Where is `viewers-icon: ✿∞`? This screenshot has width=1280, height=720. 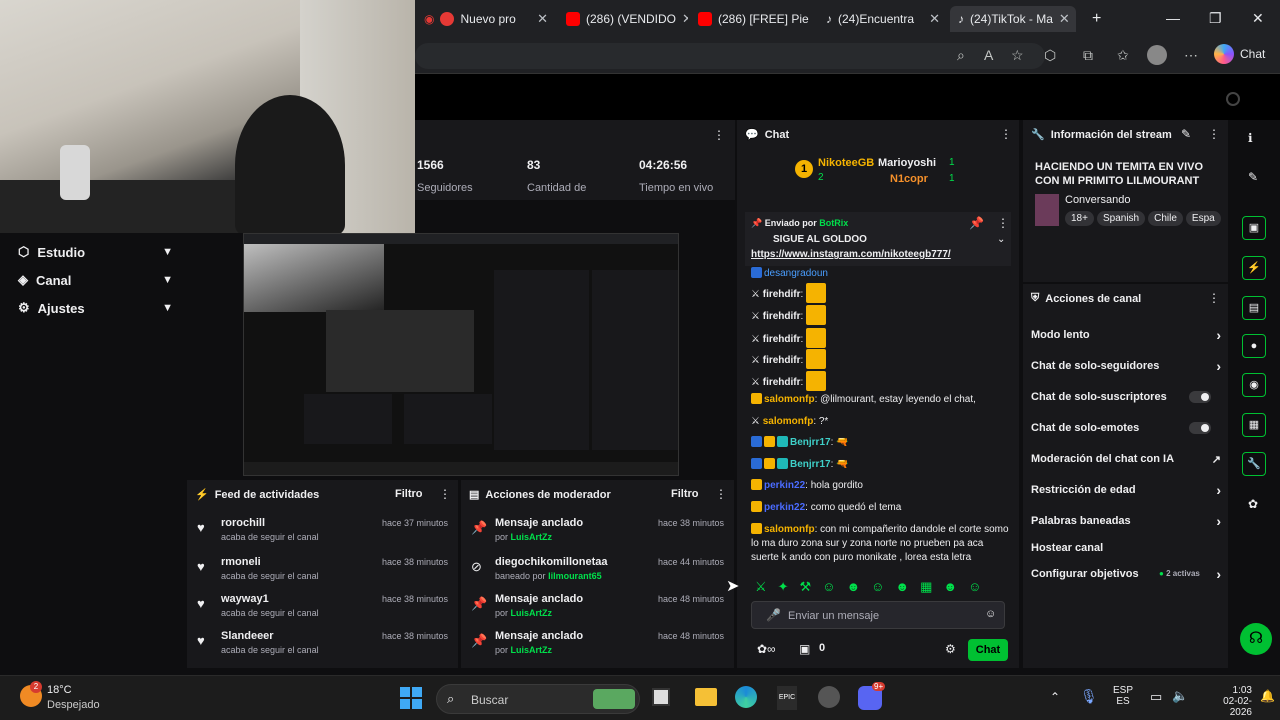
viewers-icon: ✿∞ is located at coordinates (766, 649).